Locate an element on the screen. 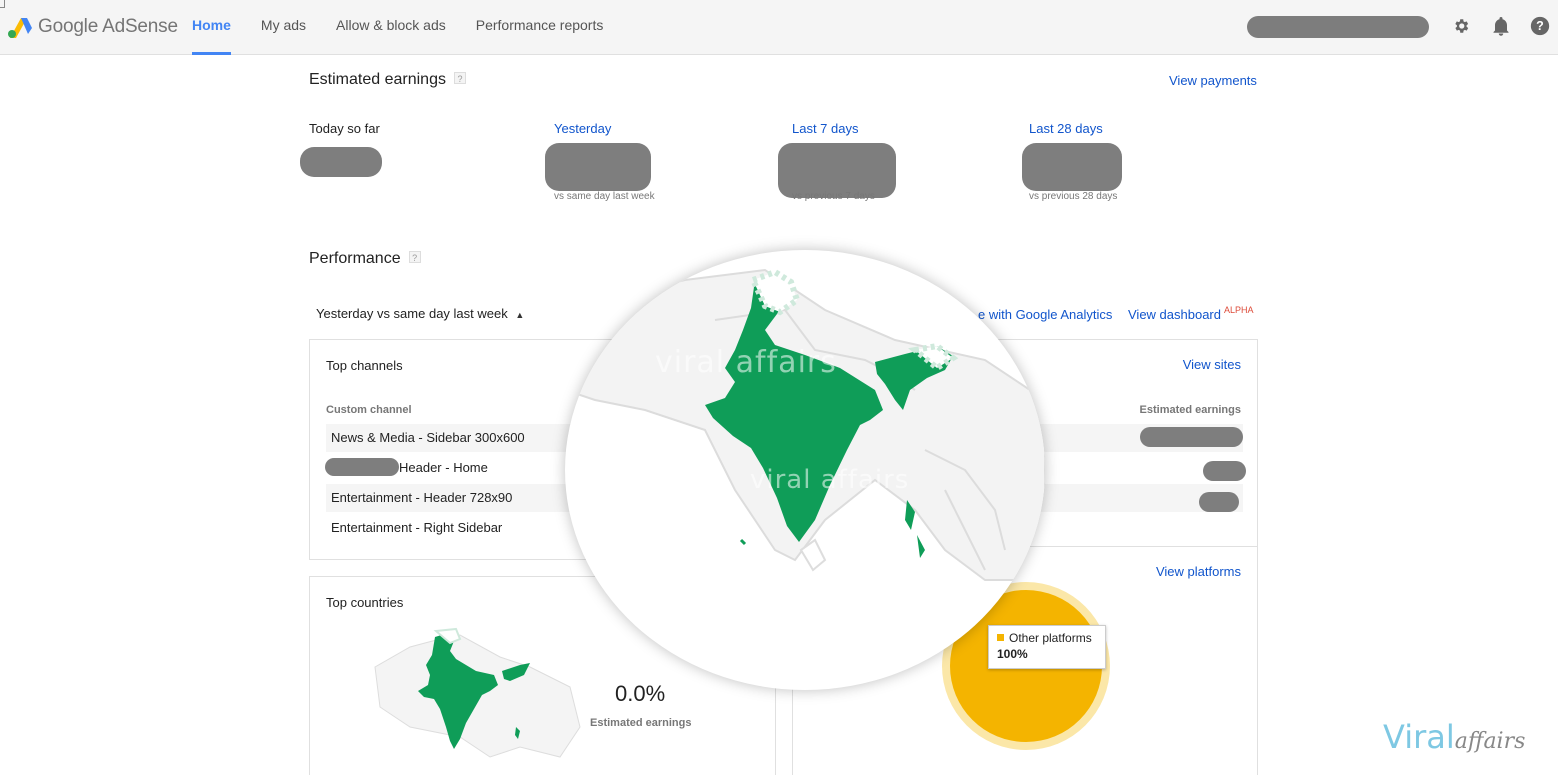 This screenshot has width=1558, height=775. col-custom-channel: Custom channel is located at coordinates (369, 410).